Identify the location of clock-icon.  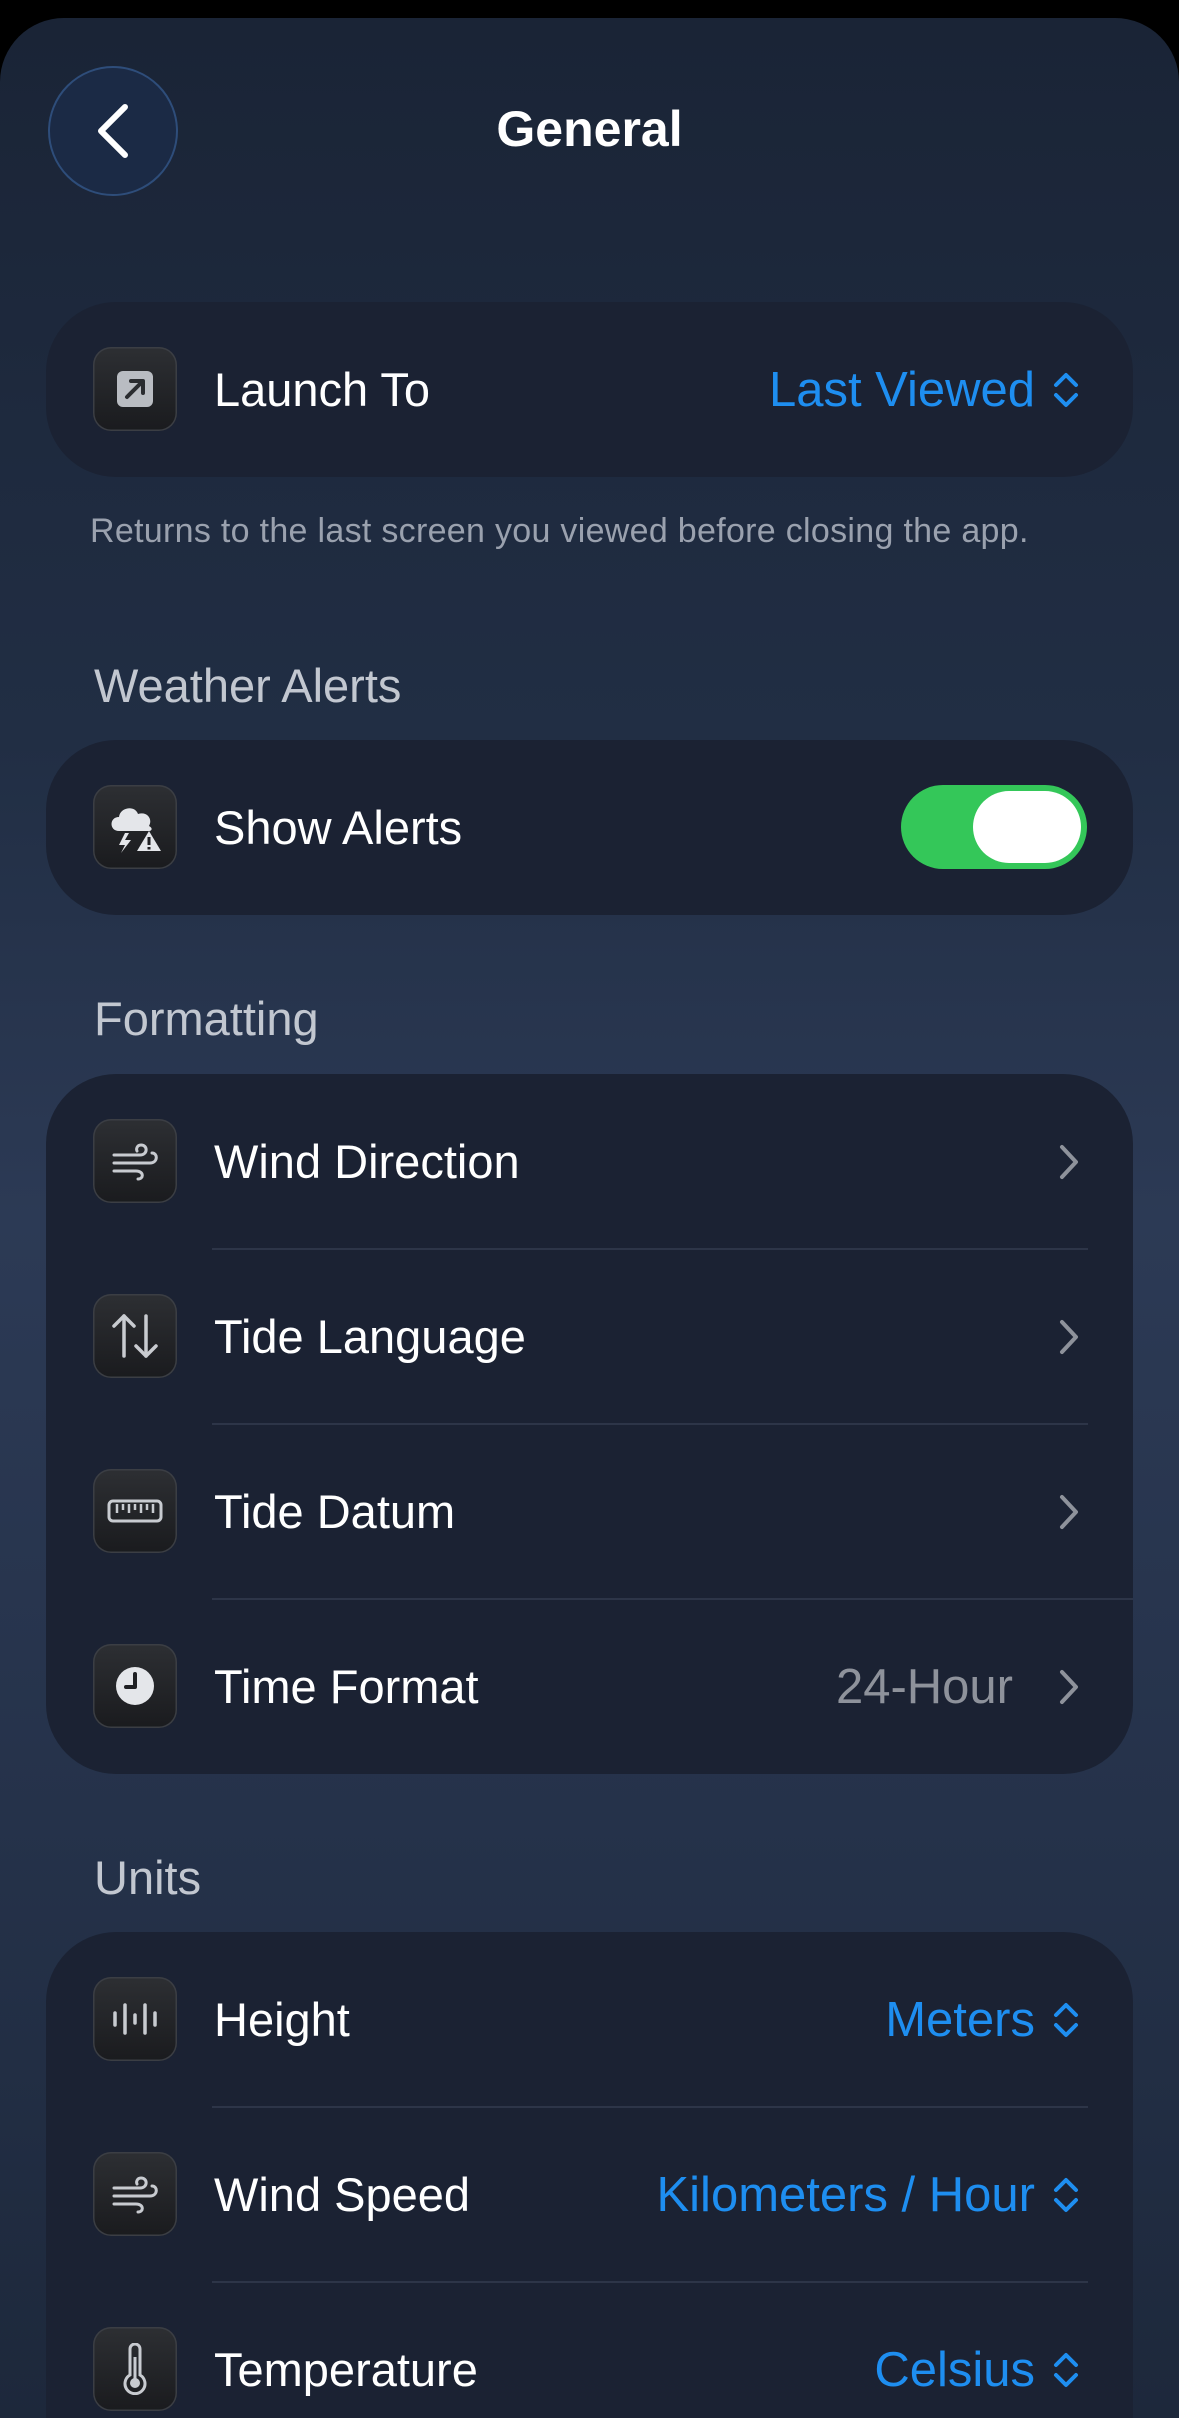
(135, 1686).